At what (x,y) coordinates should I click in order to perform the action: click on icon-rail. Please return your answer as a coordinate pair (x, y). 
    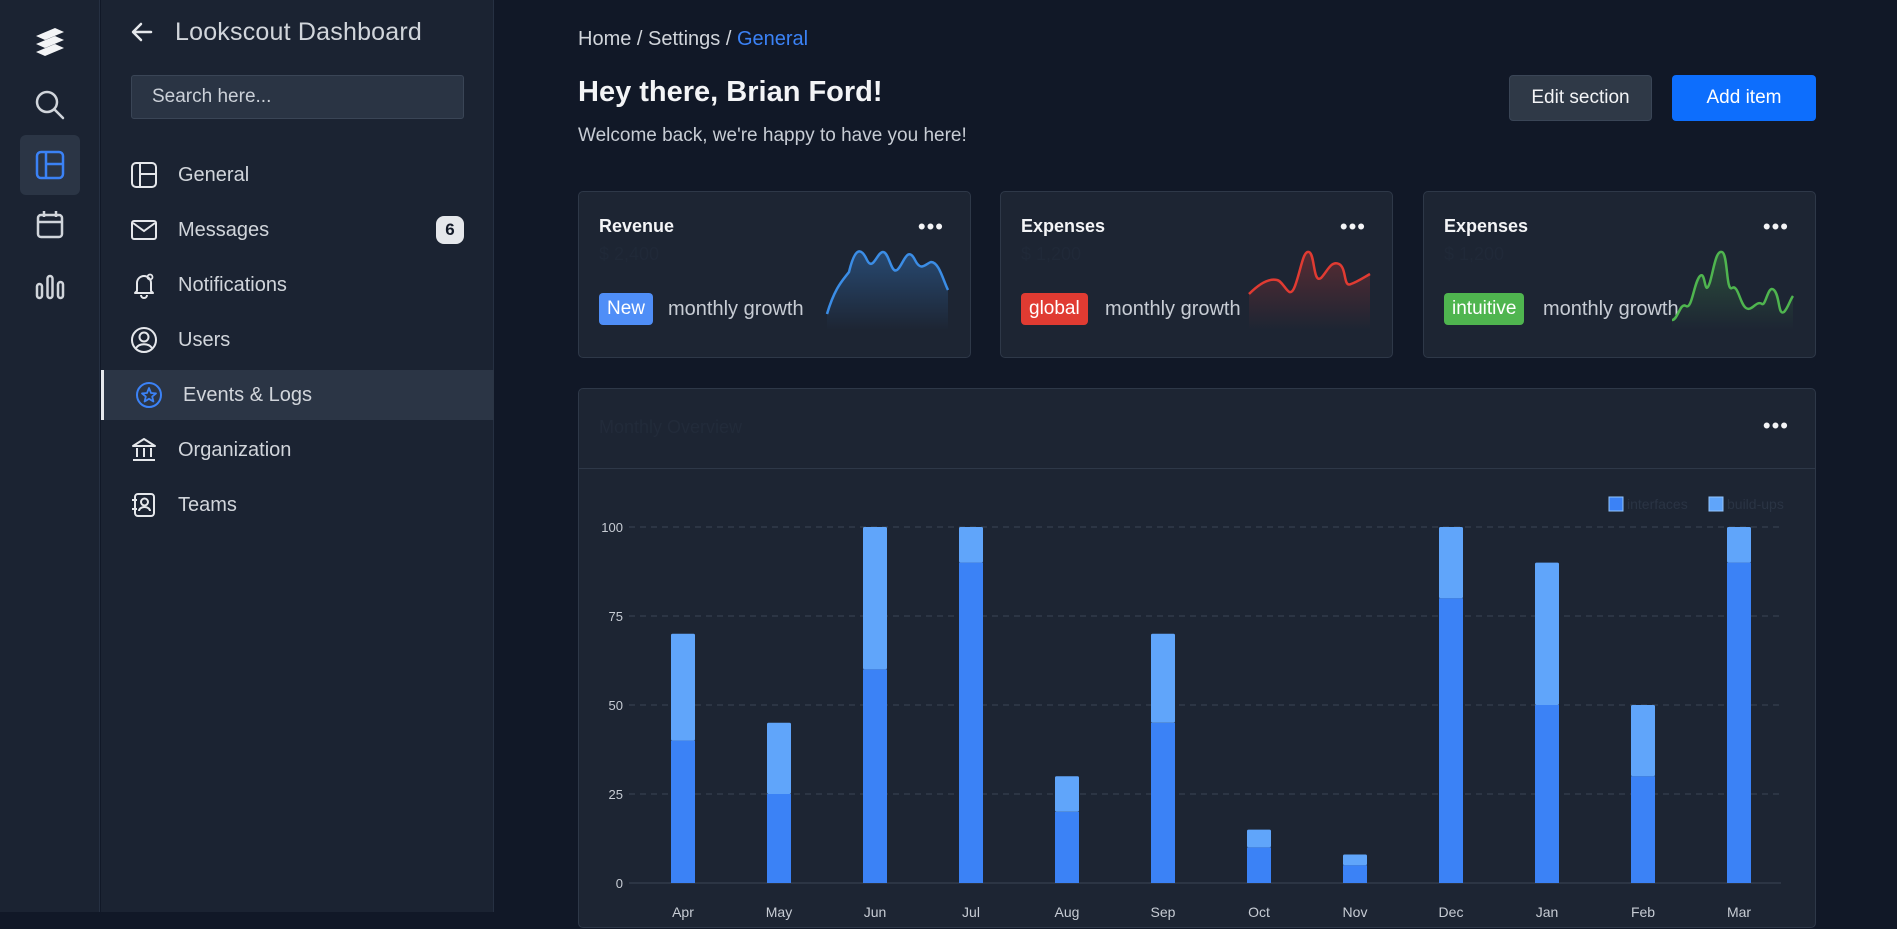
    Looking at the image, I should click on (50, 456).